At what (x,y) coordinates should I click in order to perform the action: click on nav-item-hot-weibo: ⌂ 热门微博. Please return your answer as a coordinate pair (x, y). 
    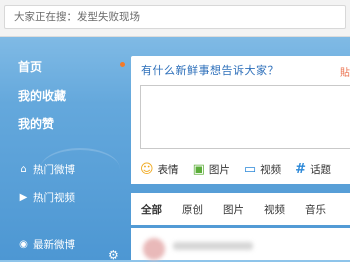
    Looking at the image, I should click on (46, 169).